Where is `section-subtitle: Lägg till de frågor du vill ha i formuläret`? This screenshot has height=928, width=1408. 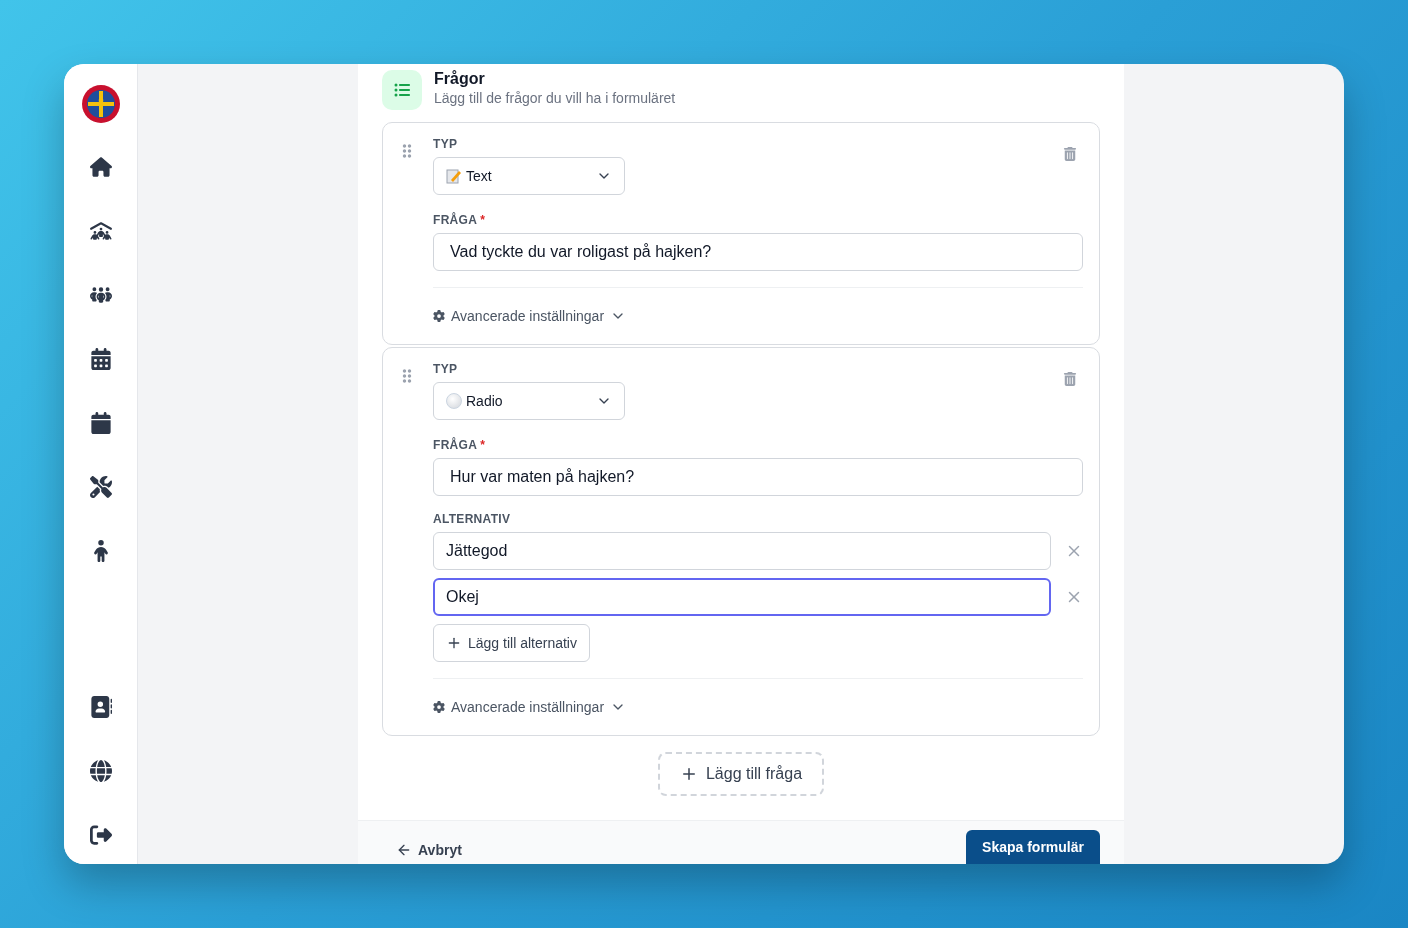
section-subtitle: Lägg till de frågor du vill ha i formuläret is located at coordinates (555, 98).